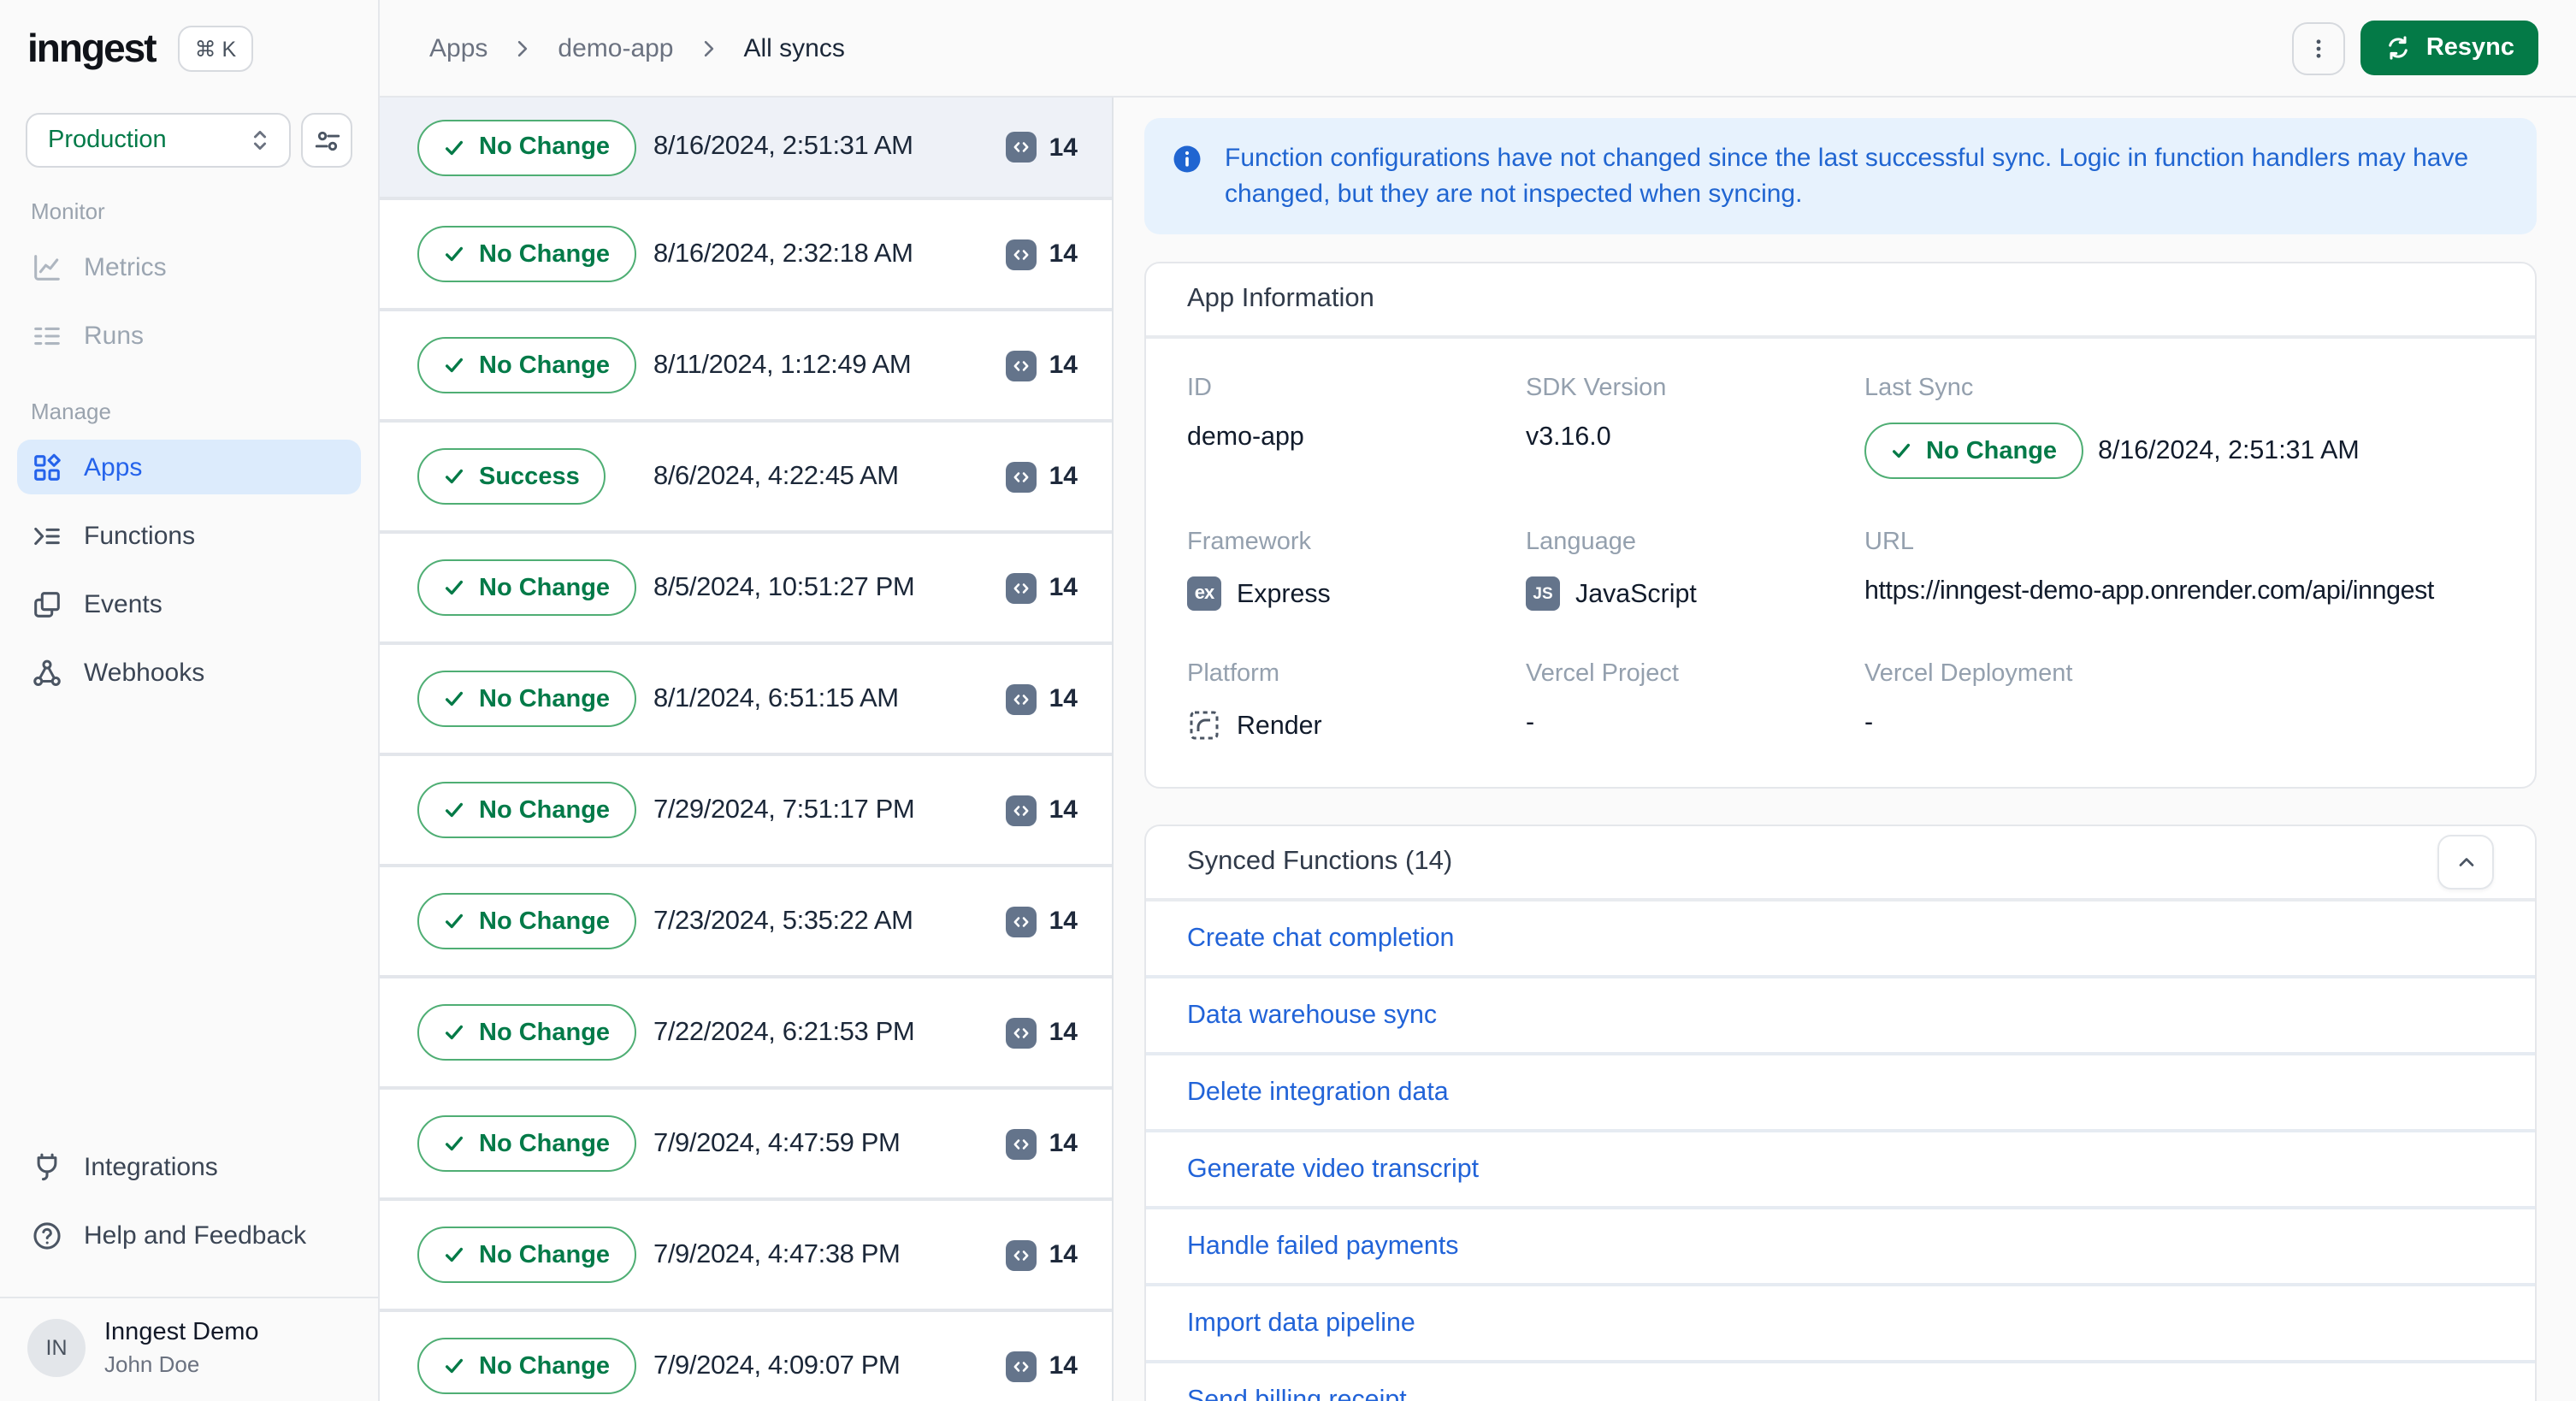 The height and width of the screenshot is (1401, 2576). I want to click on sync-list-item: No Change 8/11/2024, 1:12:49 AM 14, so click(746, 367).